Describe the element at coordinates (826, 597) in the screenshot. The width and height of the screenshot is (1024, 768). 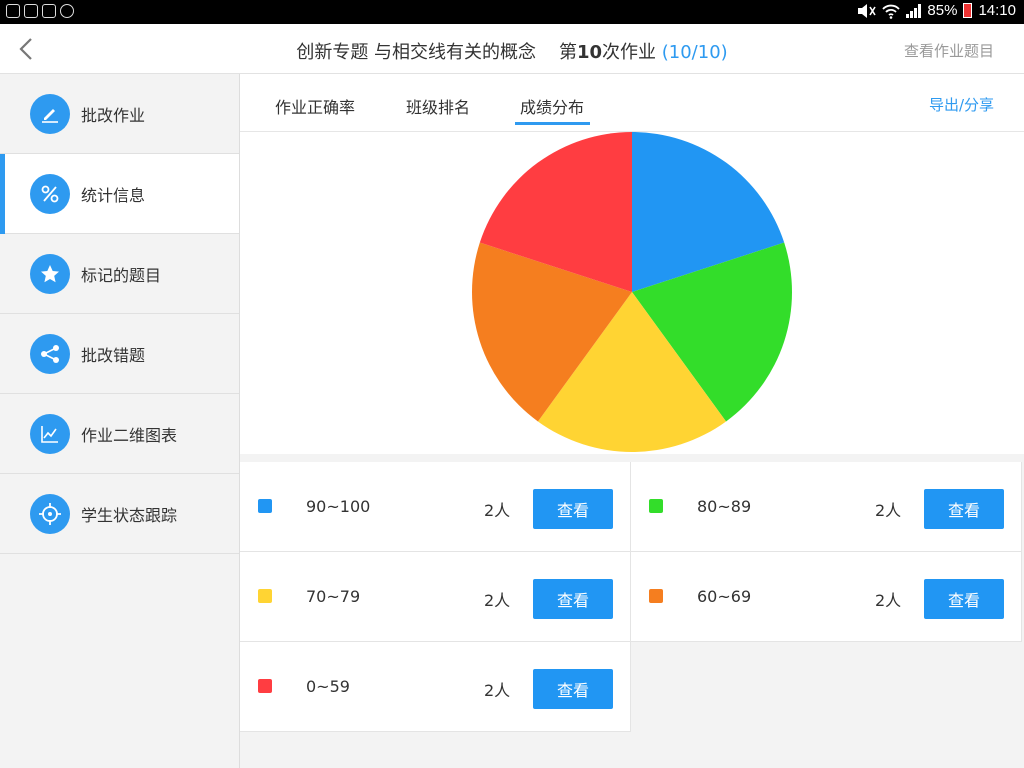
I see `distribution-cell: 60~69 2人 查看` at that location.